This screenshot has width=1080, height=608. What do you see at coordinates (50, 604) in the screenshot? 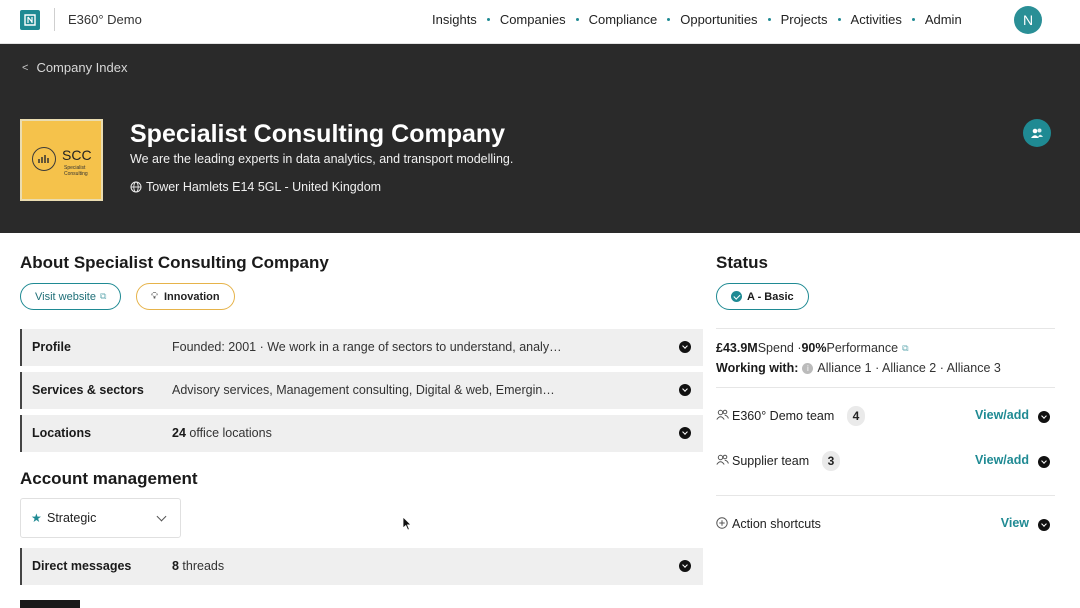
I see `next-section-heading-peek` at bounding box center [50, 604].